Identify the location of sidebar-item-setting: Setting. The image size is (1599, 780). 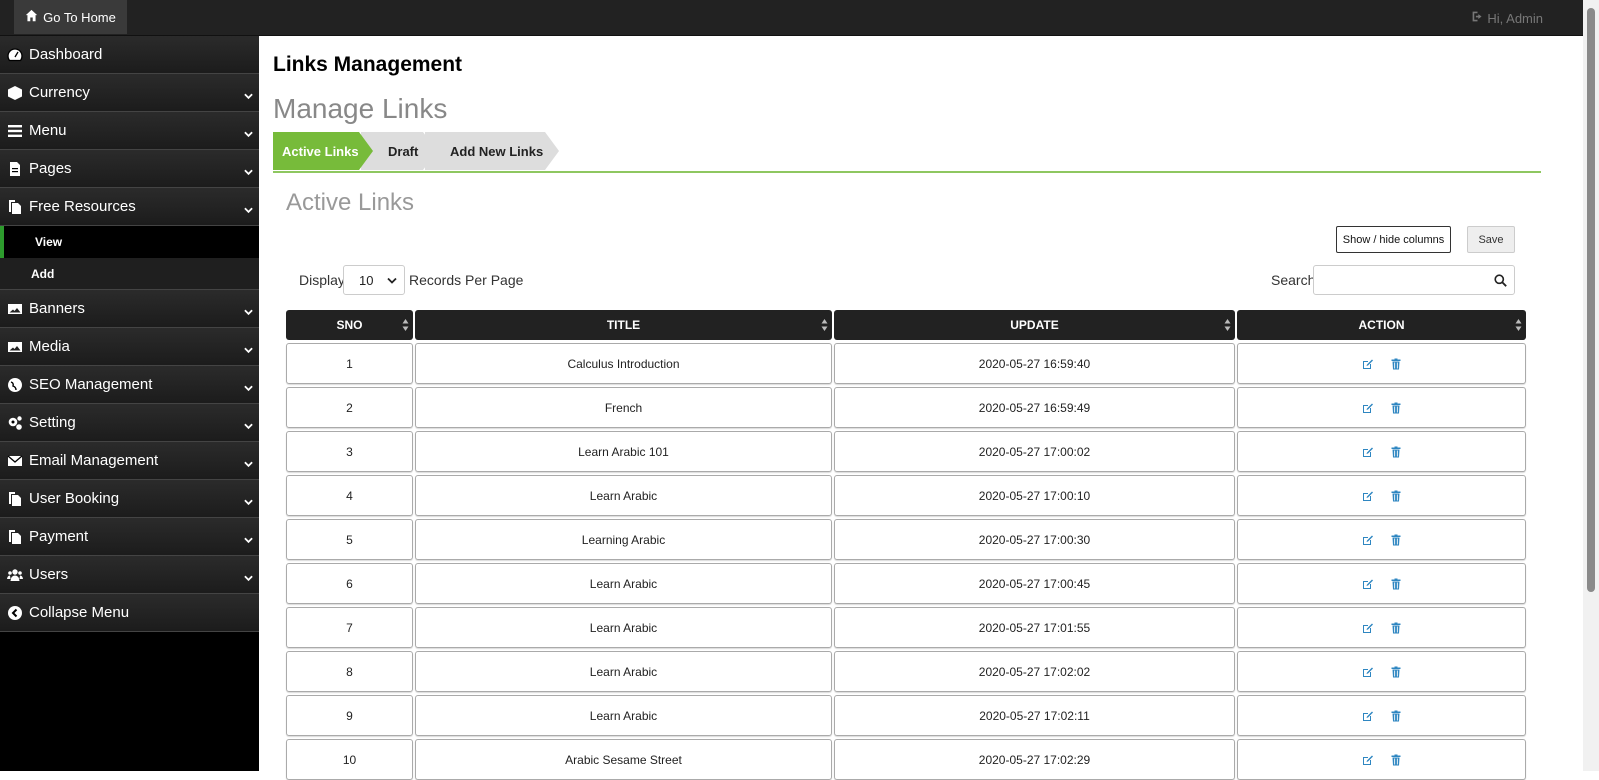
(129, 423).